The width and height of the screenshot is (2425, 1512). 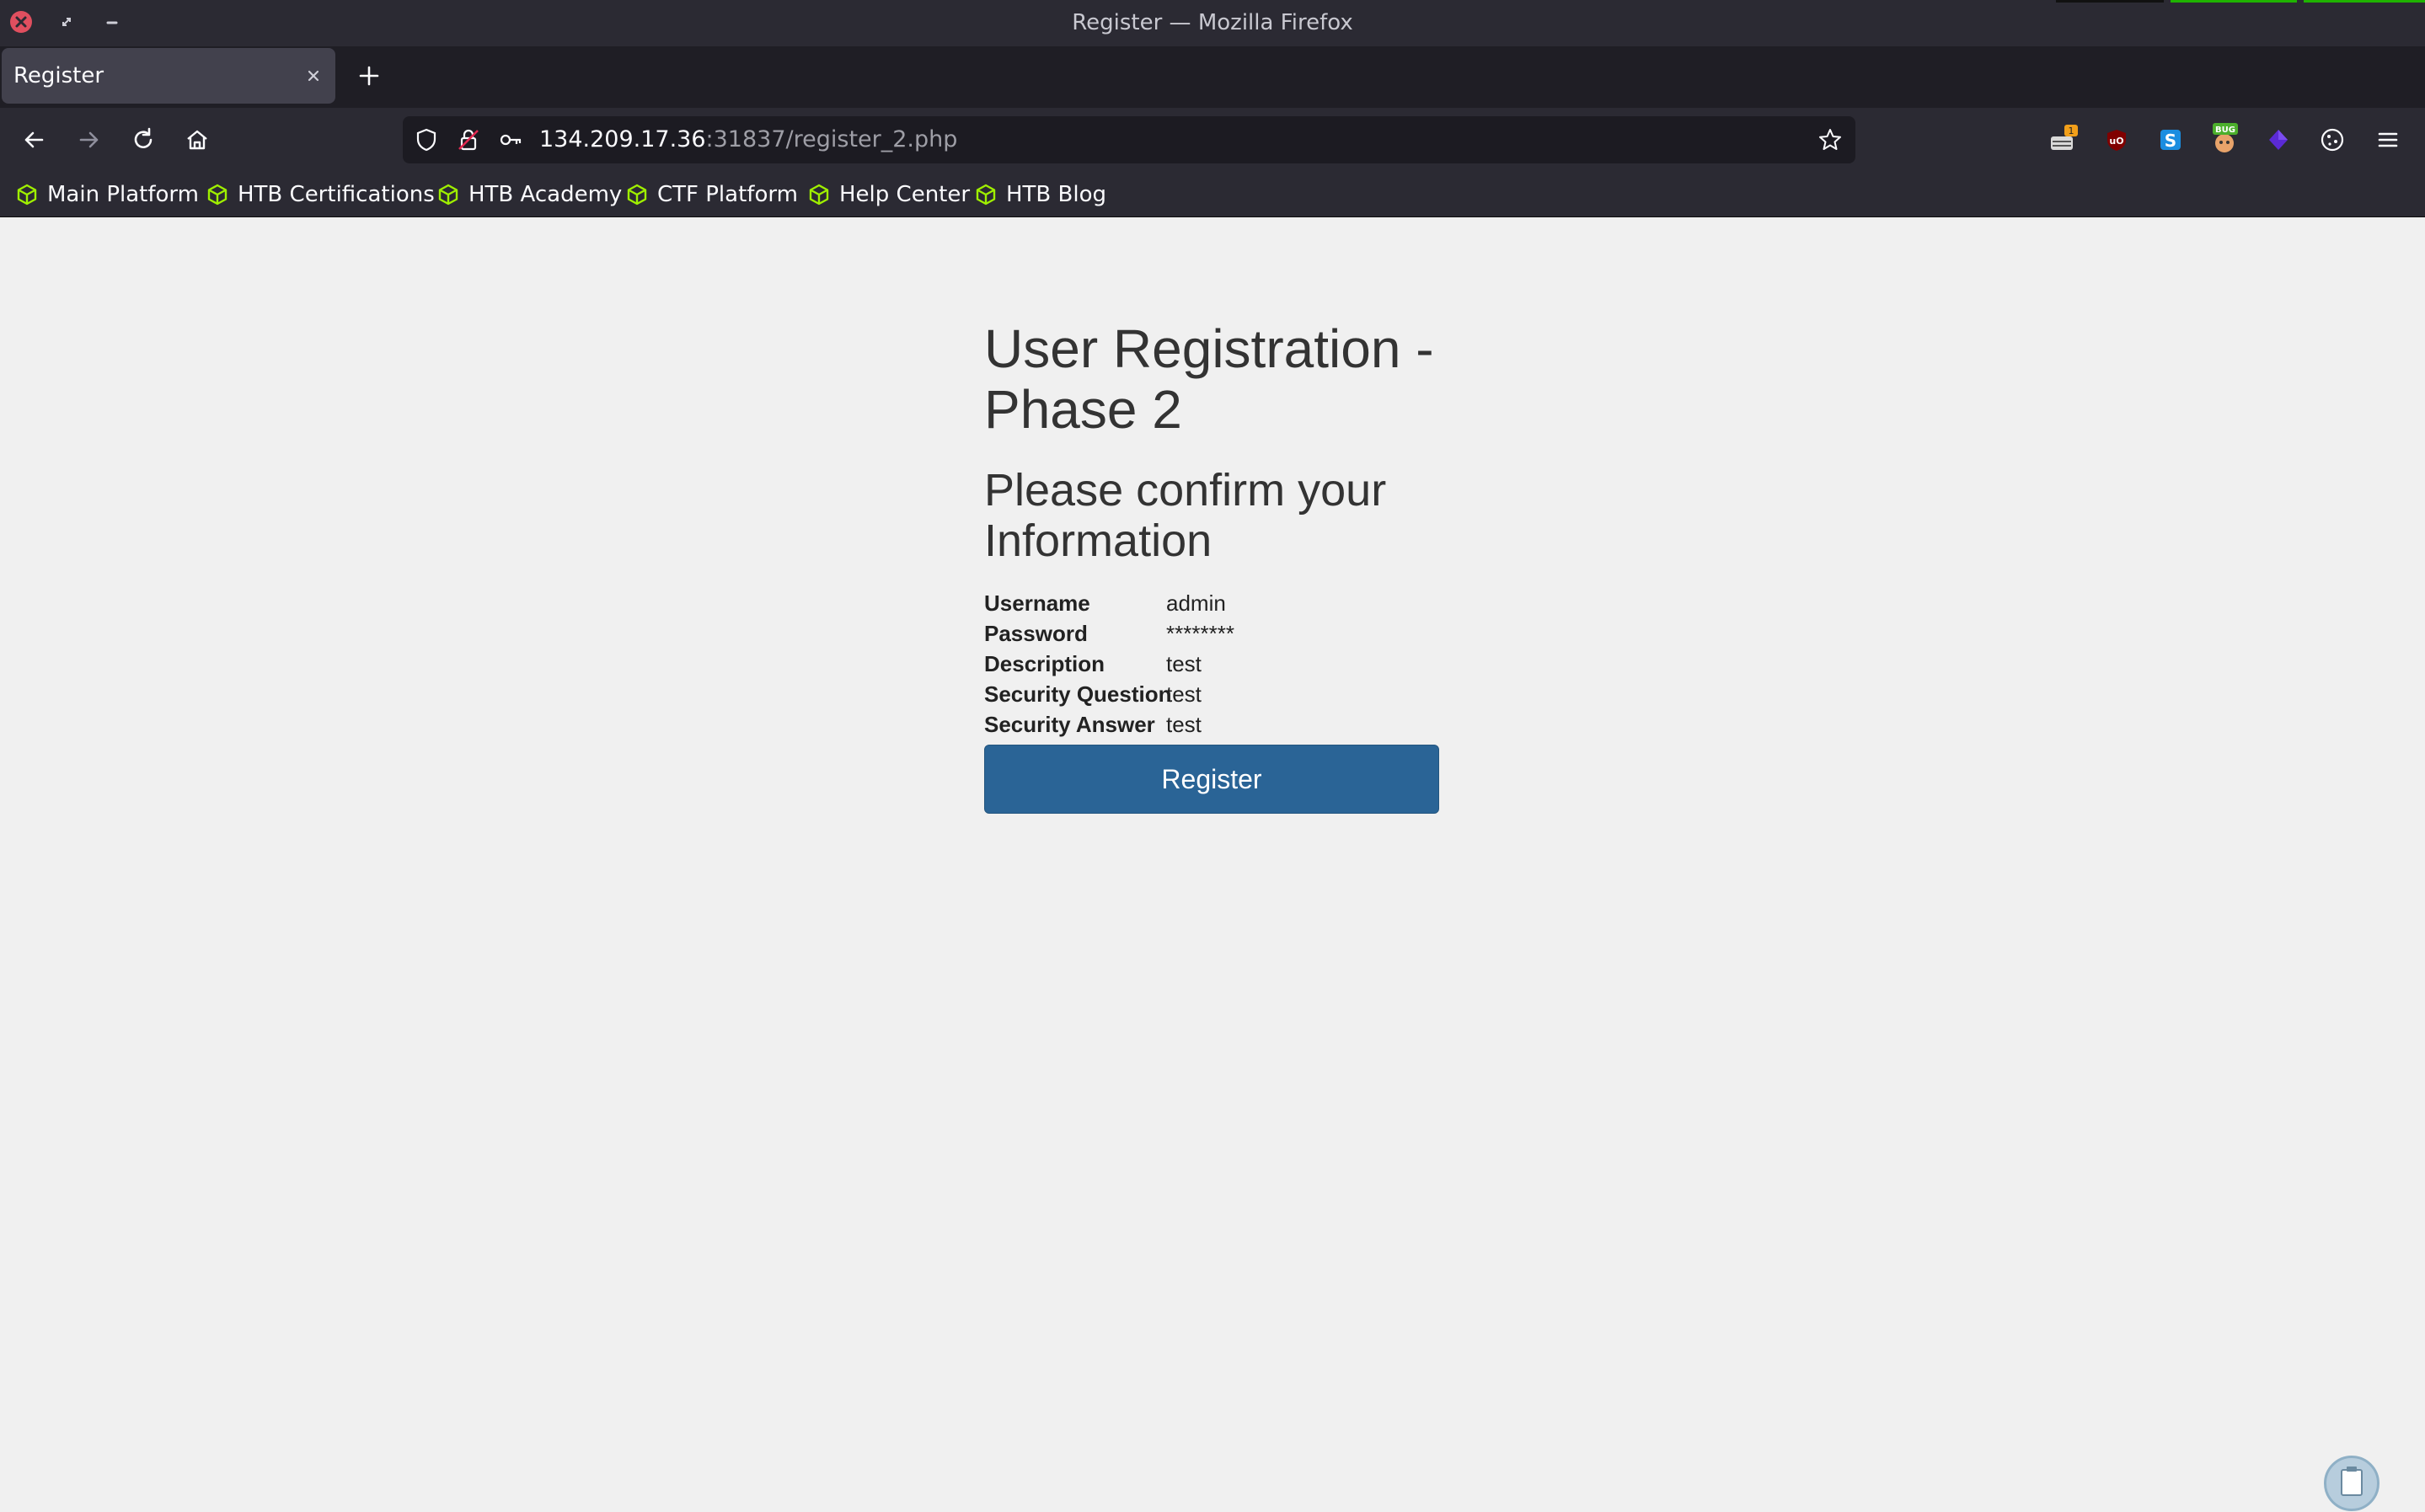 I want to click on extension-s-button: S, so click(x=2171, y=140).